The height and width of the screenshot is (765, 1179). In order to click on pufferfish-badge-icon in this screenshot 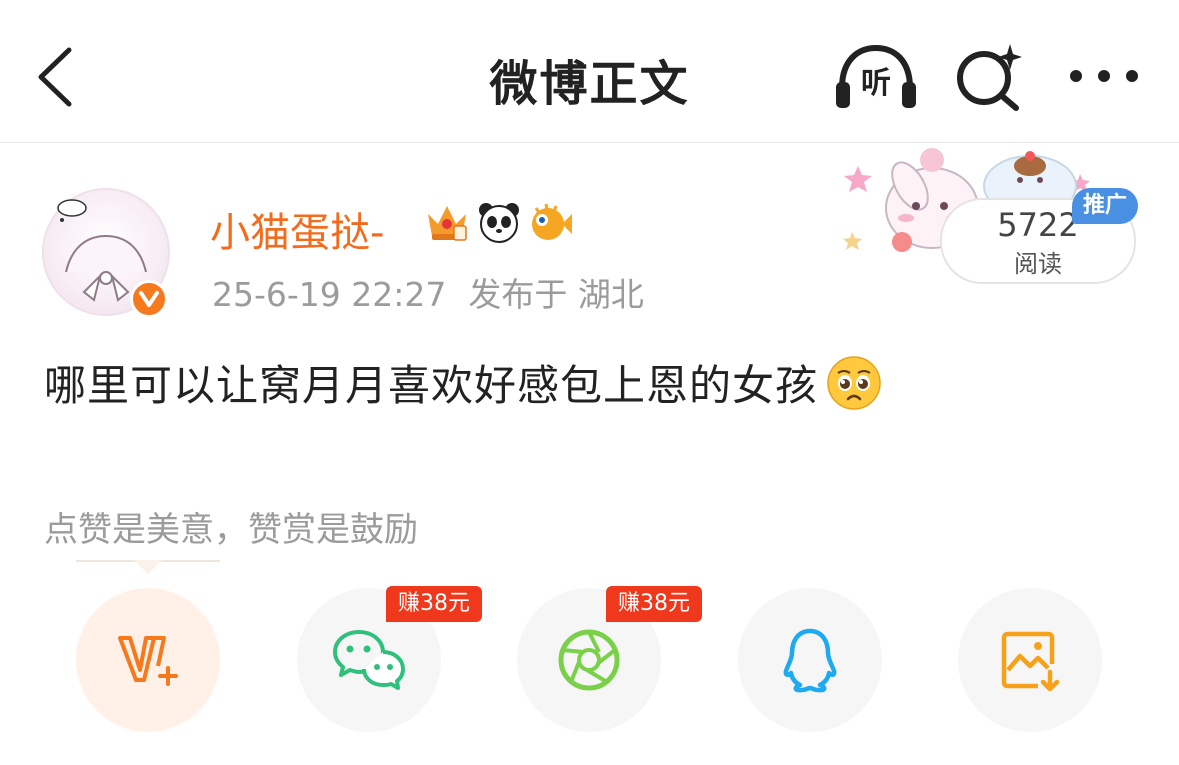, I will do `click(551, 222)`.